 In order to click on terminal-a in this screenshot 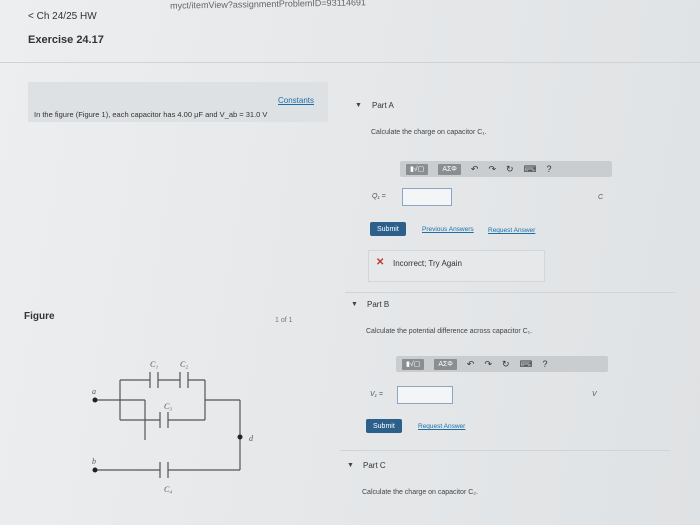, I will do `click(95, 400)`.